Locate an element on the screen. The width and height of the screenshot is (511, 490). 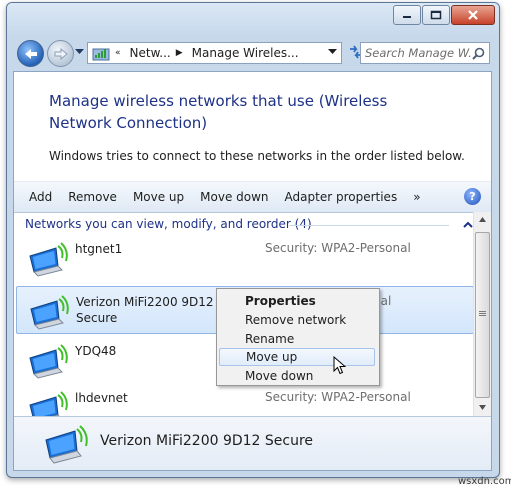
address-dropdown-icon is located at coordinates (332, 52).